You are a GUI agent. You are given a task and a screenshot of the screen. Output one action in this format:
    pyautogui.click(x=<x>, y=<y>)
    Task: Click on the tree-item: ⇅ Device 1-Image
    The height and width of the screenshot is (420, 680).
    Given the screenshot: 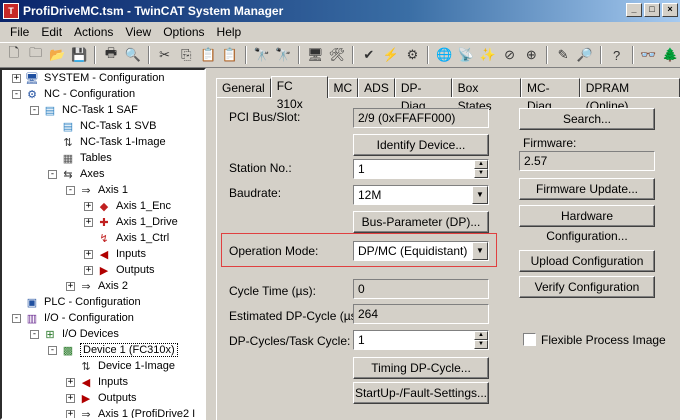 What is the action you would take?
    pyautogui.click(x=120, y=366)
    